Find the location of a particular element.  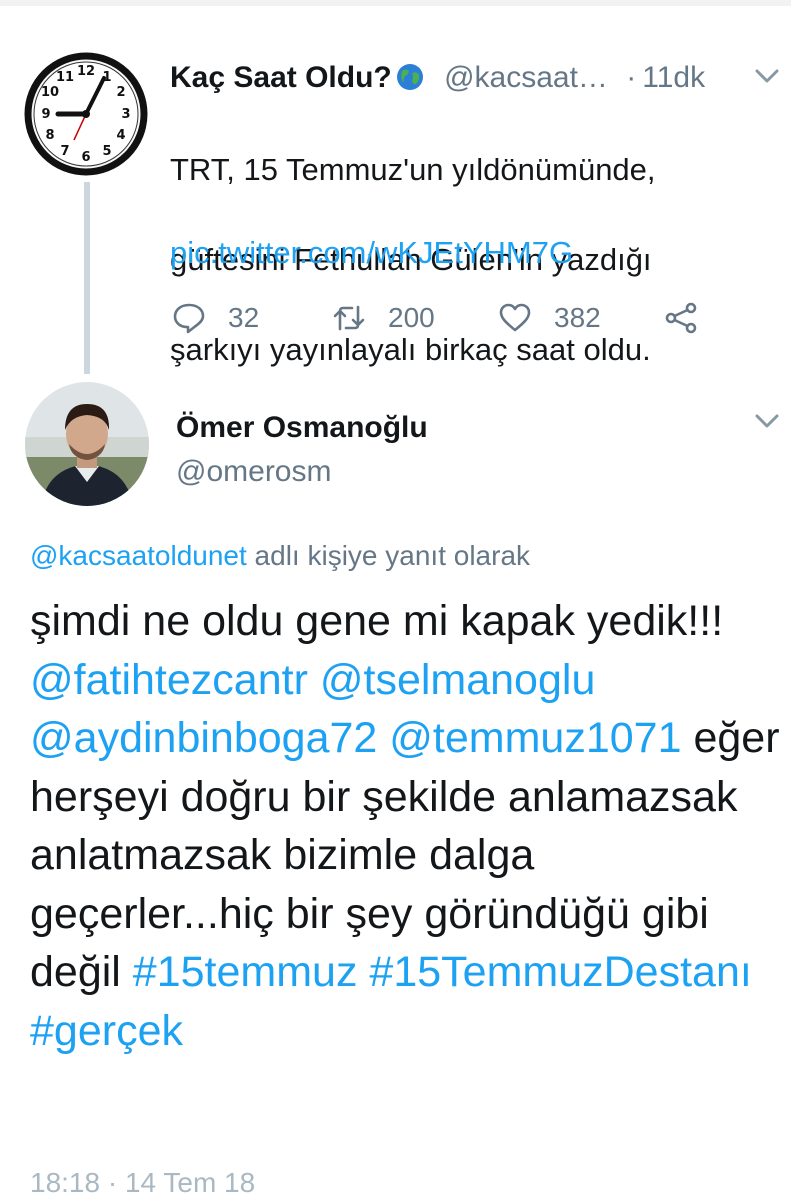

retweet-count: 200 is located at coordinates (411, 317).